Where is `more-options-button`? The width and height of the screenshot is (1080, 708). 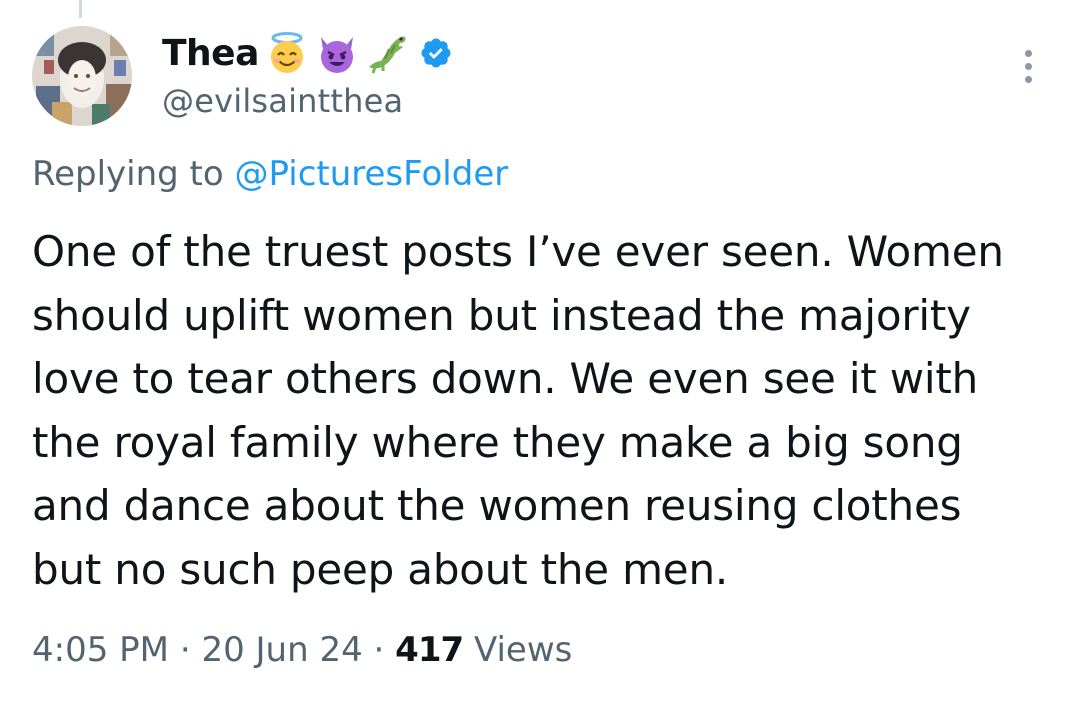
more-options-button is located at coordinates (1028, 66).